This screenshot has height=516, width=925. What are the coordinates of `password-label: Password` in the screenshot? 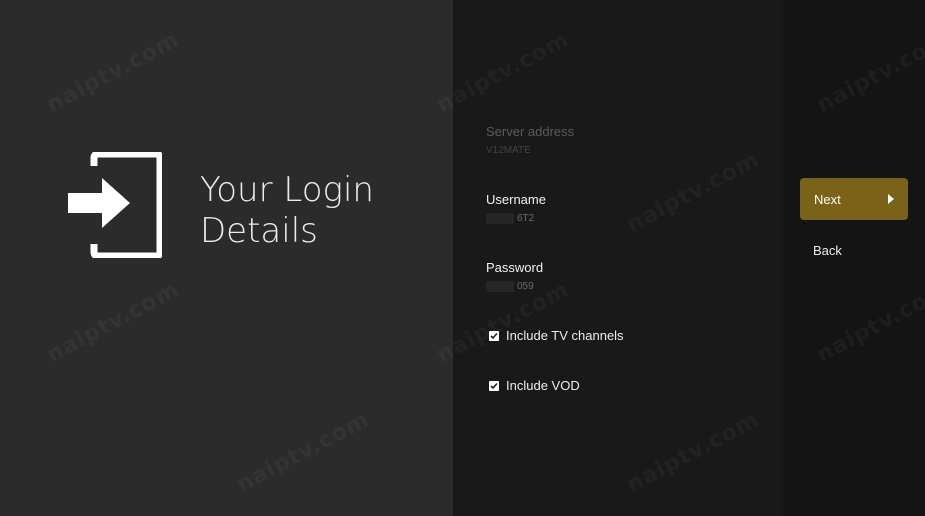 It's located at (515, 267).